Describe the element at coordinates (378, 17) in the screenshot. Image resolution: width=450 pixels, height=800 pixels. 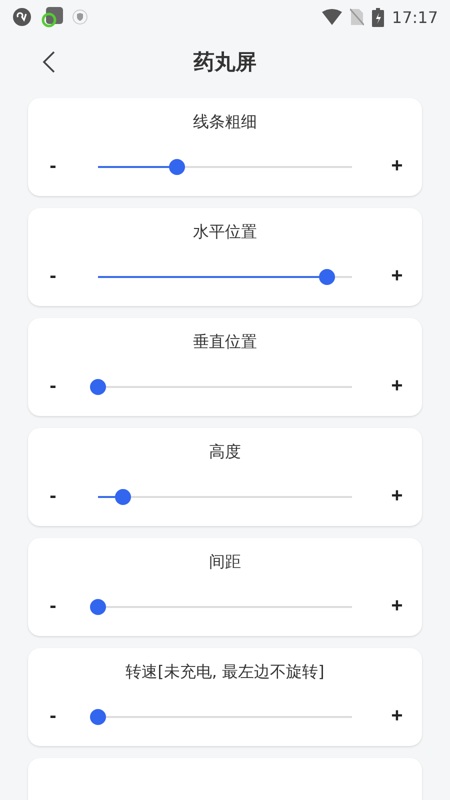
I see `battery-icon` at that location.